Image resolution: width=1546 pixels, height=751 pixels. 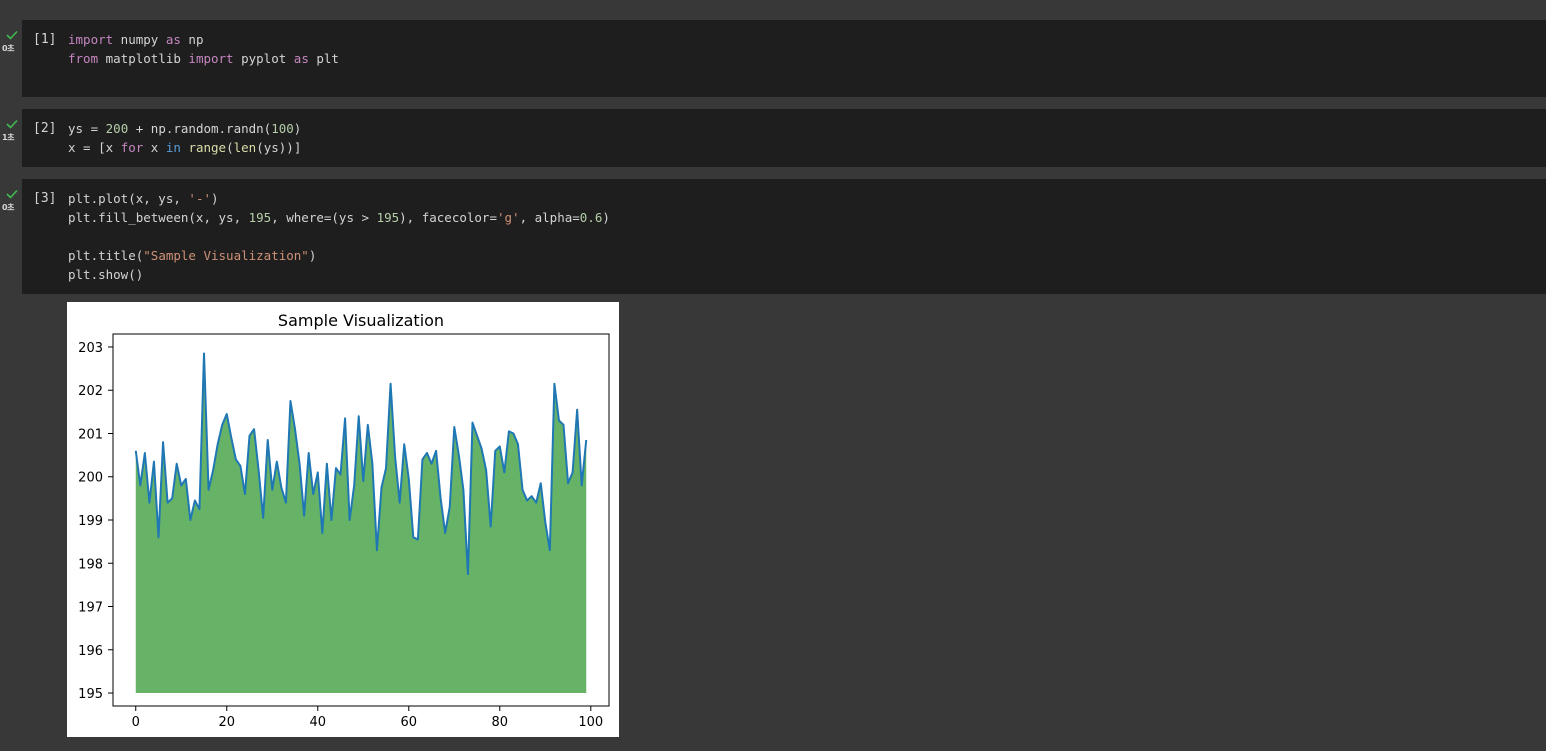 What do you see at coordinates (136, 722) in the screenshot?
I see `x-tick-label: 0` at bounding box center [136, 722].